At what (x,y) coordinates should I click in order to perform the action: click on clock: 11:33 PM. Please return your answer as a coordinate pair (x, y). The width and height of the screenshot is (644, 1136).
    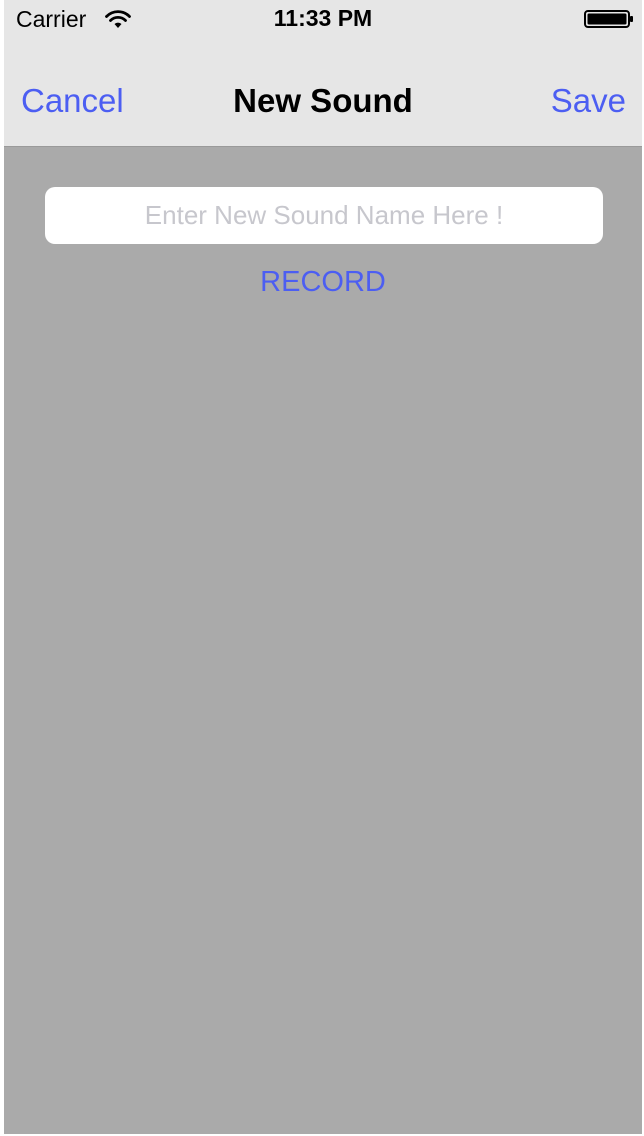
    Looking at the image, I should click on (323, 18).